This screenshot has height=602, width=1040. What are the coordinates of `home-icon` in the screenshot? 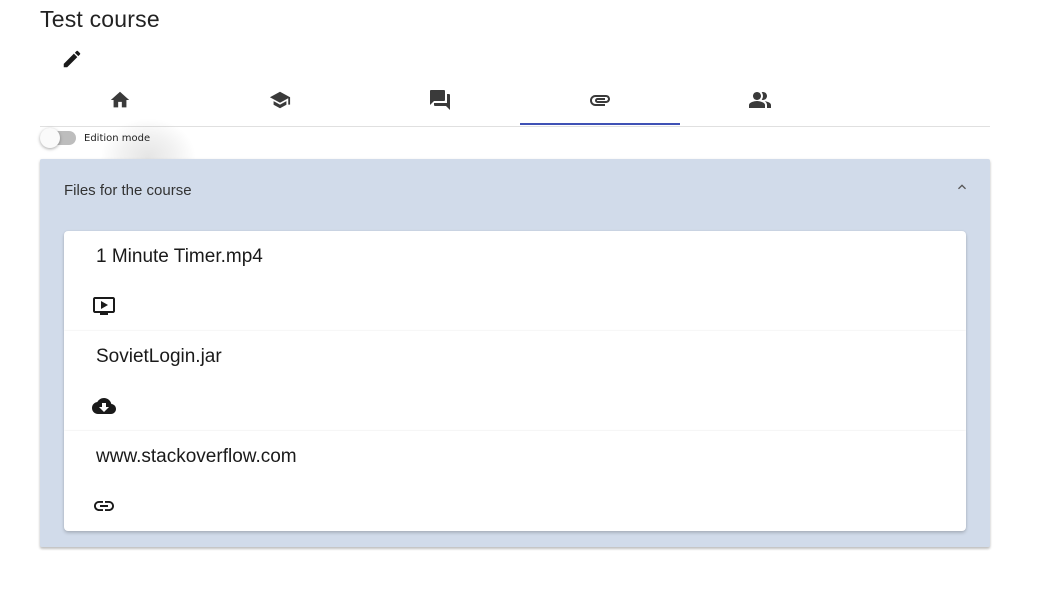 It's located at (120, 102).